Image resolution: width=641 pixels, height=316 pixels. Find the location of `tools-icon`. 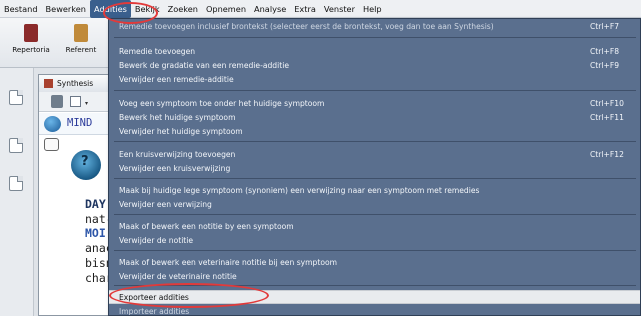

tools-icon is located at coordinates (57, 101).